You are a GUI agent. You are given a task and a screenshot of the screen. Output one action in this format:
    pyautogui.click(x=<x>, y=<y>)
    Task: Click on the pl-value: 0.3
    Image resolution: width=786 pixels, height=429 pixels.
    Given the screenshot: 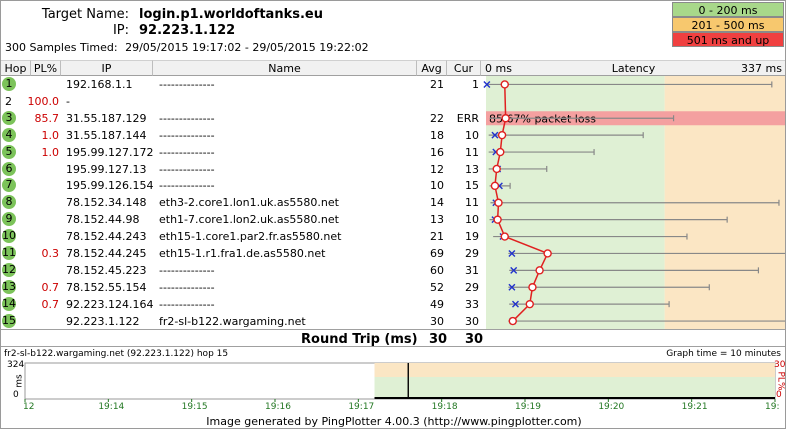 What is the action you would take?
    pyautogui.click(x=50, y=253)
    